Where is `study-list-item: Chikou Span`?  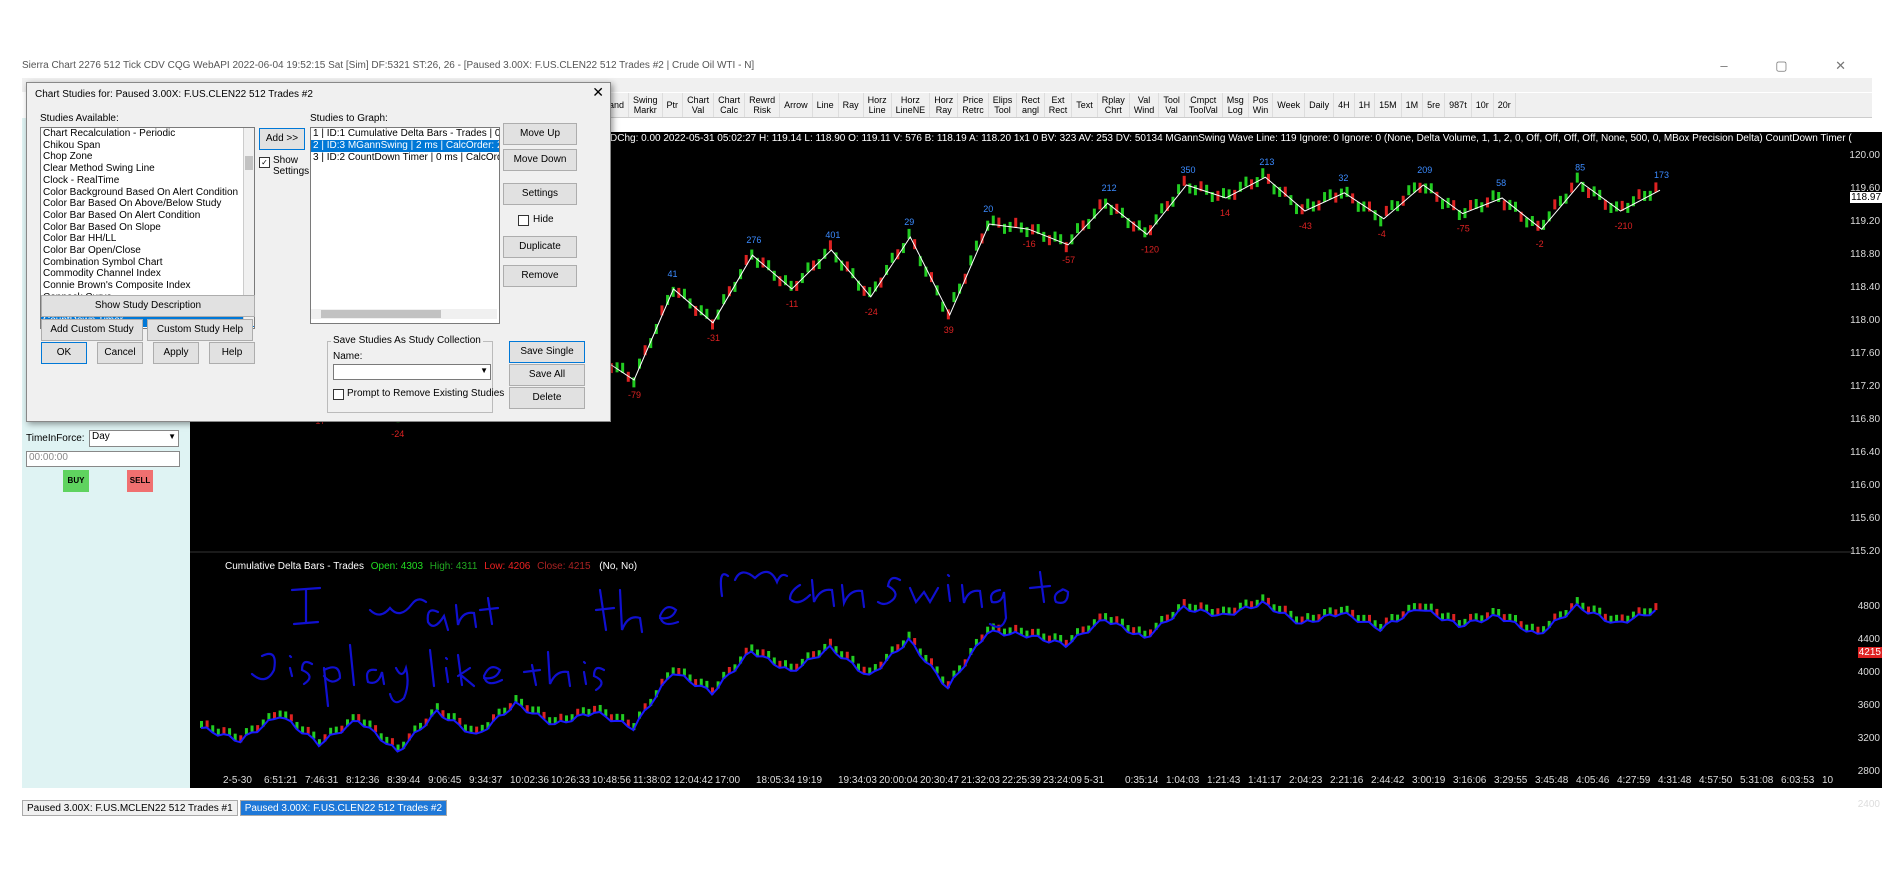
study-list-item: Chikou Span is located at coordinates (147, 146).